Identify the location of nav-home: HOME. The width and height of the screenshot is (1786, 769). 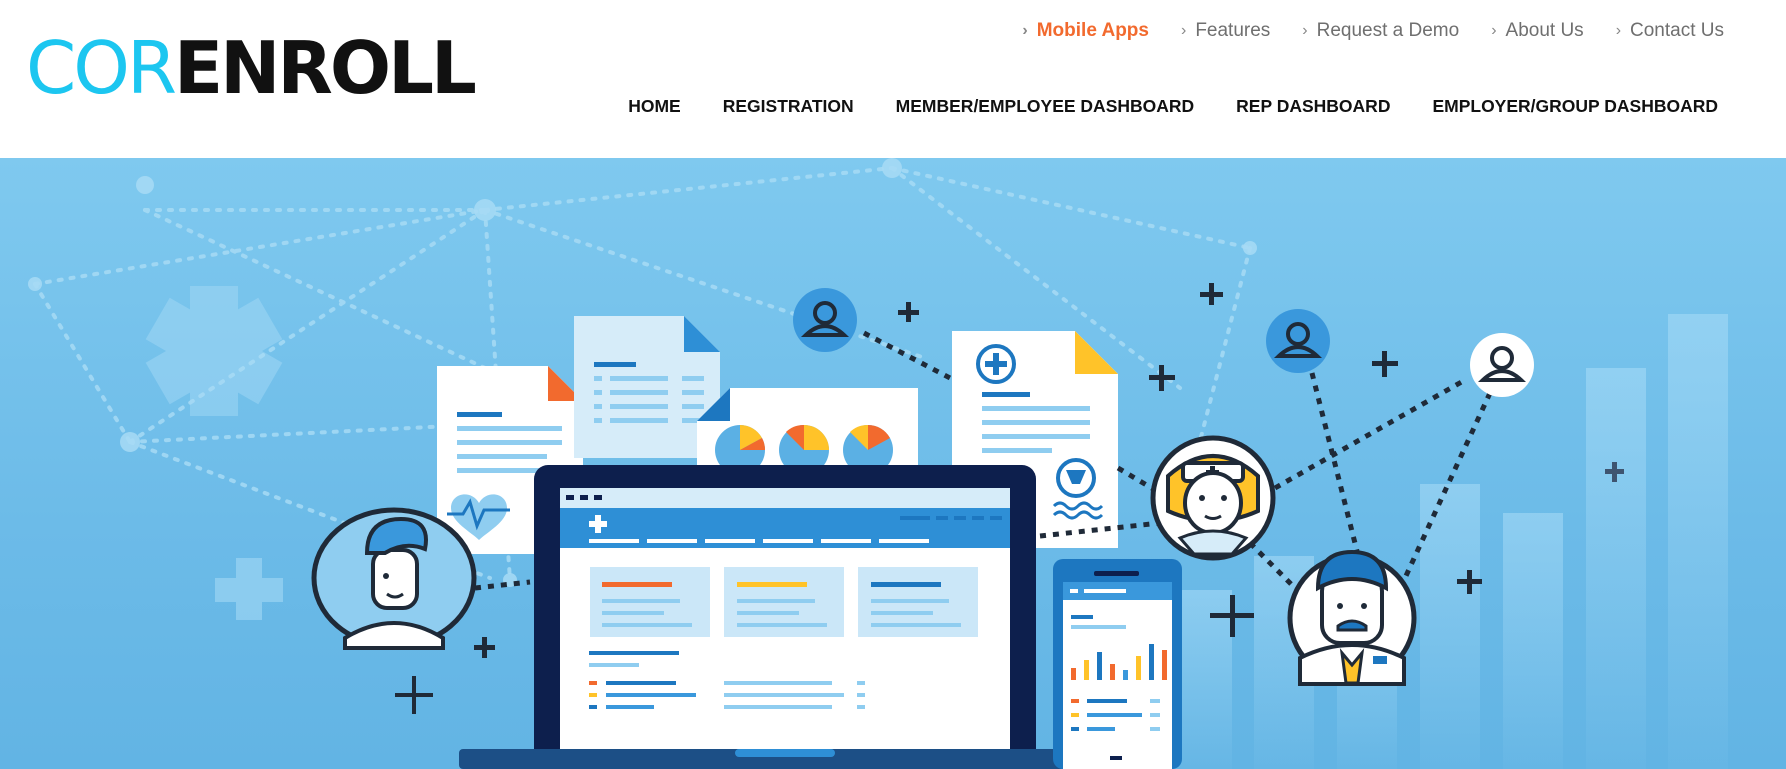
(654, 106).